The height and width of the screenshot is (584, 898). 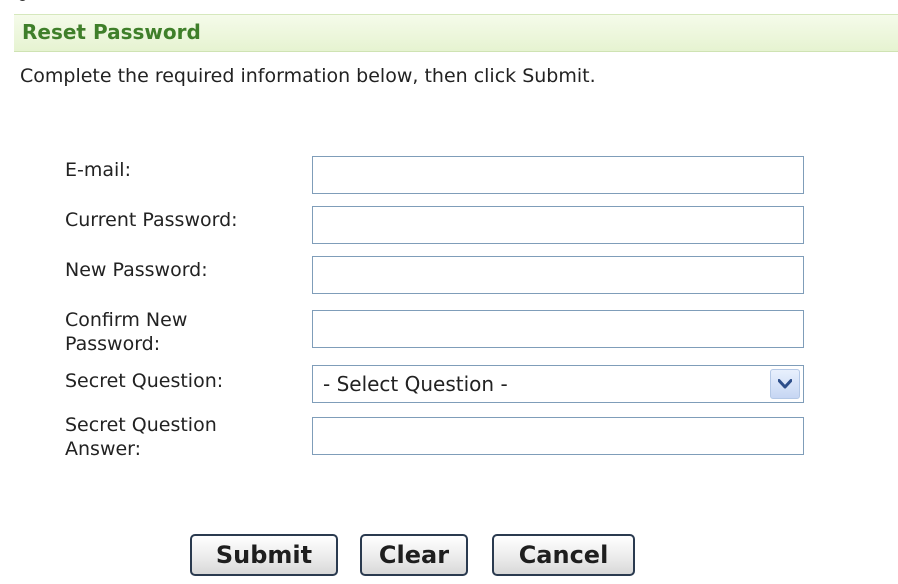 I want to click on cancel-button: Cancel, so click(x=563, y=555).